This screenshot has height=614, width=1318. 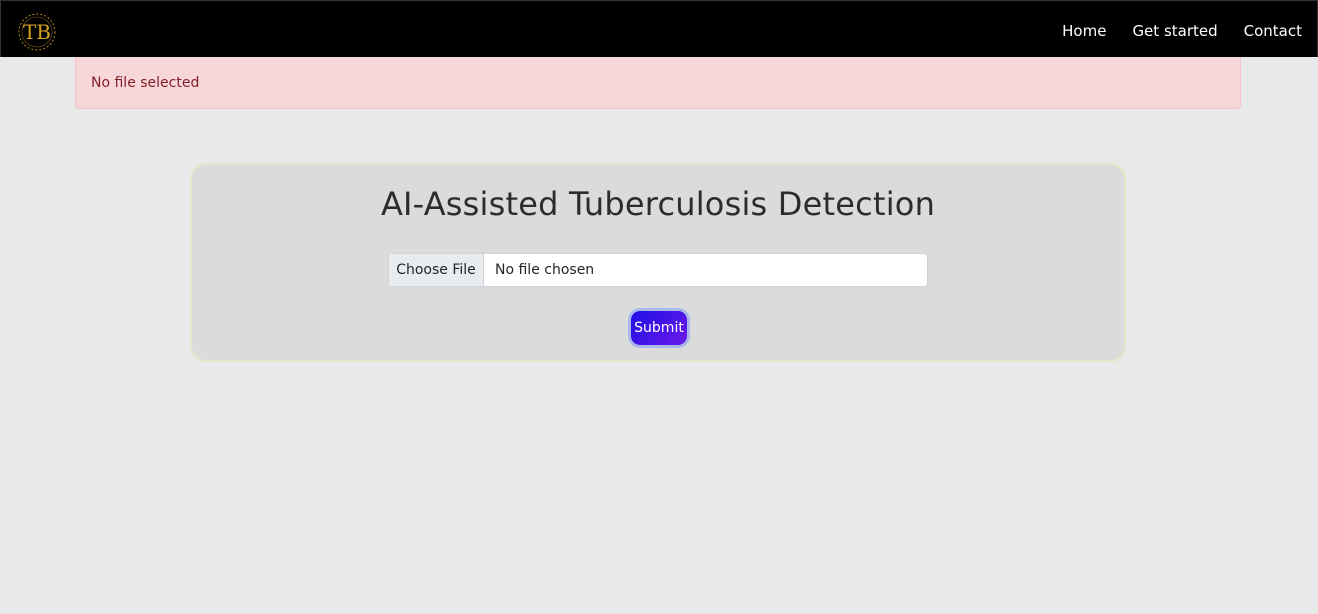 I want to click on file-input: Choose File No file chosen, so click(x=658, y=270).